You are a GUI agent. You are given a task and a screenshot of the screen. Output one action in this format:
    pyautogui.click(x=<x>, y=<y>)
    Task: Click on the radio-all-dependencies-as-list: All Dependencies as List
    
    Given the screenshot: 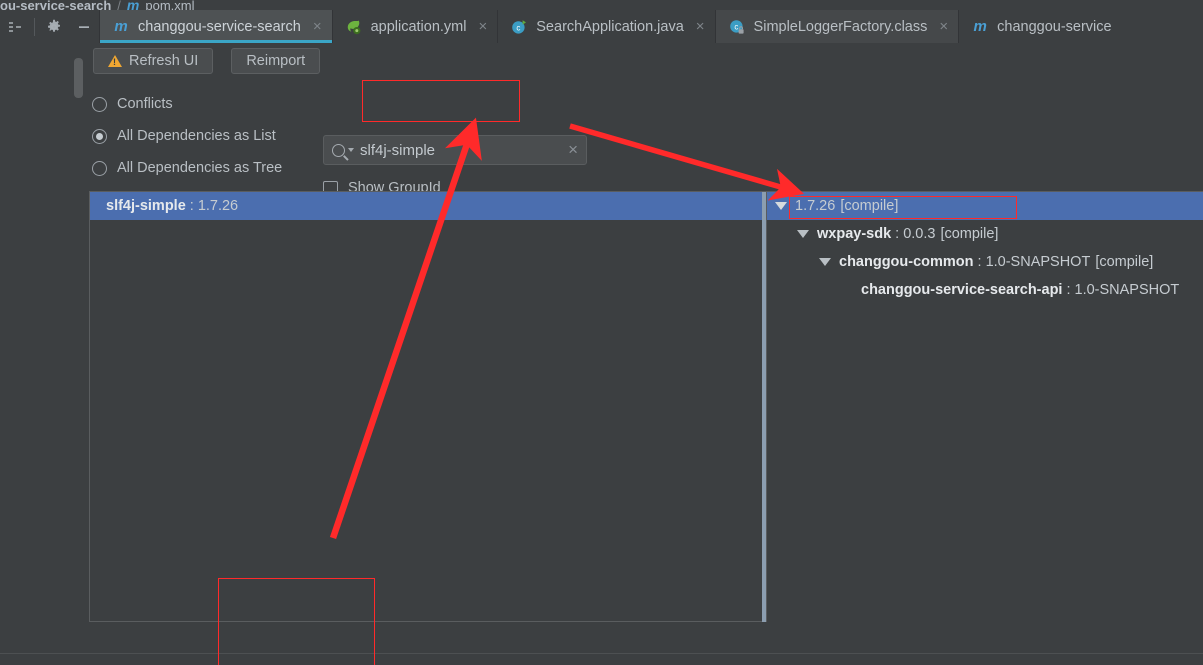 What is the action you would take?
    pyautogui.click(x=187, y=136)
    